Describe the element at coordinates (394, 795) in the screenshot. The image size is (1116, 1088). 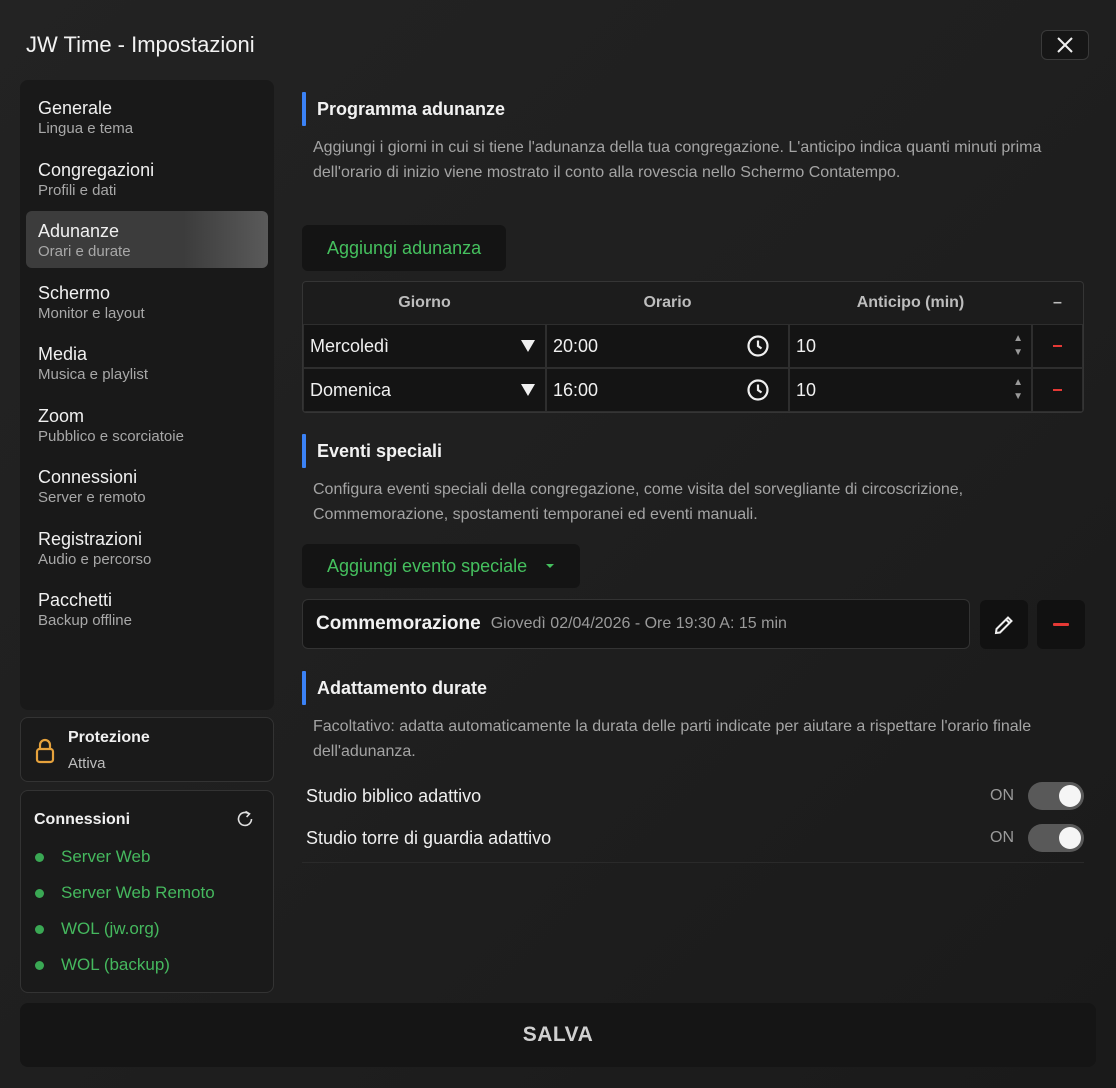
I see `toggle-label: Studio biblico adattivo` at that location.